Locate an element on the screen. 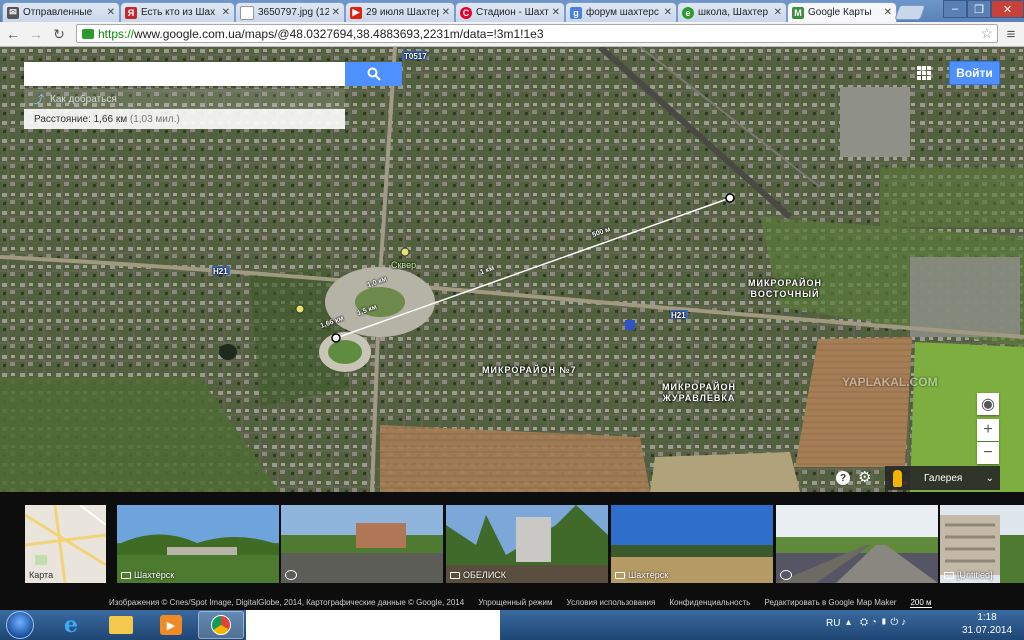 The height and width of the screenshot is (640, 1024). directions-icon: ⤴ is located at coordinates (38, 100).